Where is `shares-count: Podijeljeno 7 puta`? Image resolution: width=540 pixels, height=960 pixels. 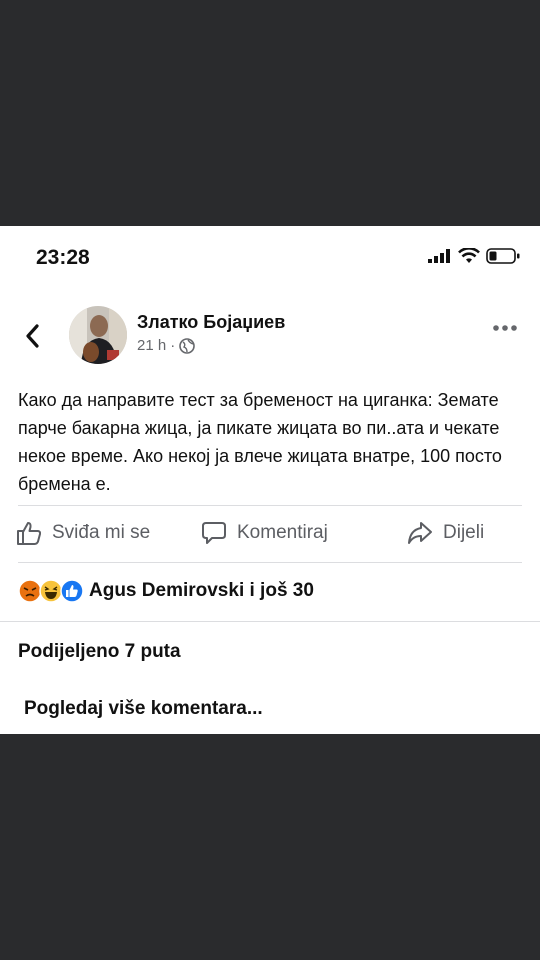
shares-count: Podijeljeno 7 puta is located at coordinates (99, 652).